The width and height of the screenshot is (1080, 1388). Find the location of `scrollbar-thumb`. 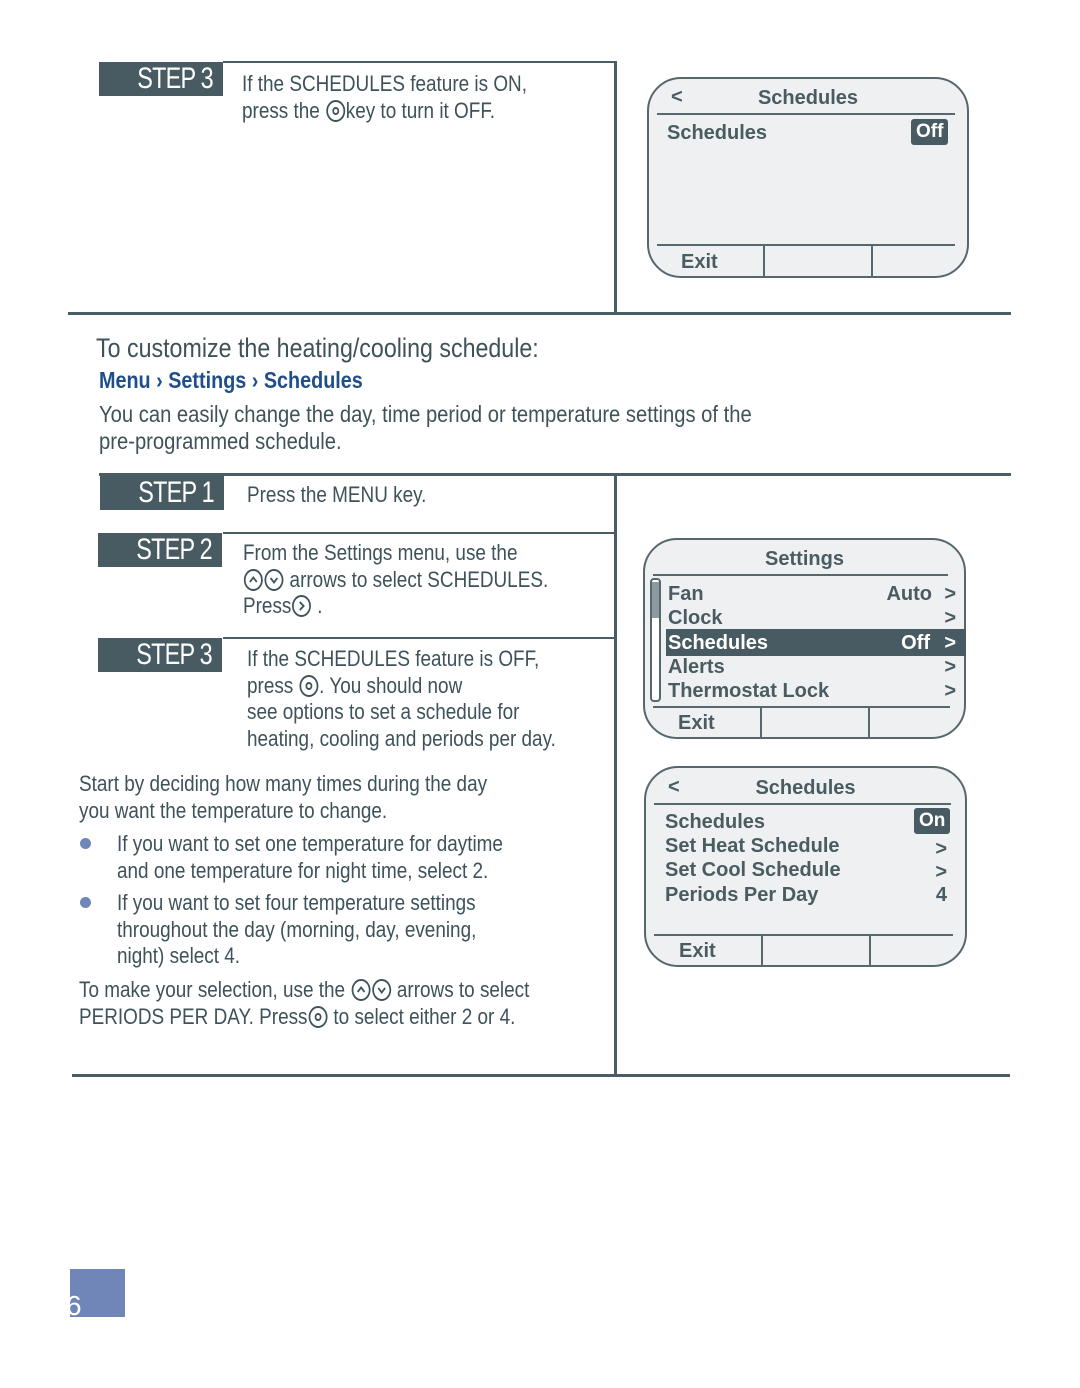

scrollbar-thumb is located at coordinates (655, 600).